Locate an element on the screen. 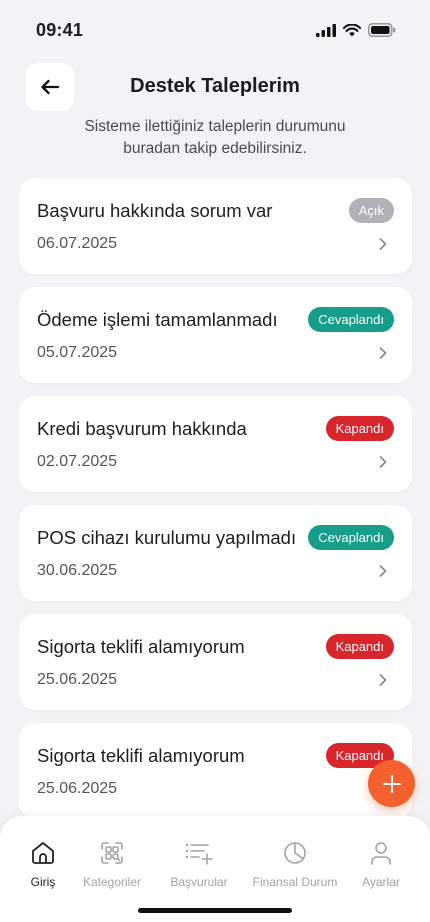 This screenshot has height=922, width=430. ticket-card: Başvuru hakkında sorum var Açık 06.07.2025 is located at coordinates (215, 226).